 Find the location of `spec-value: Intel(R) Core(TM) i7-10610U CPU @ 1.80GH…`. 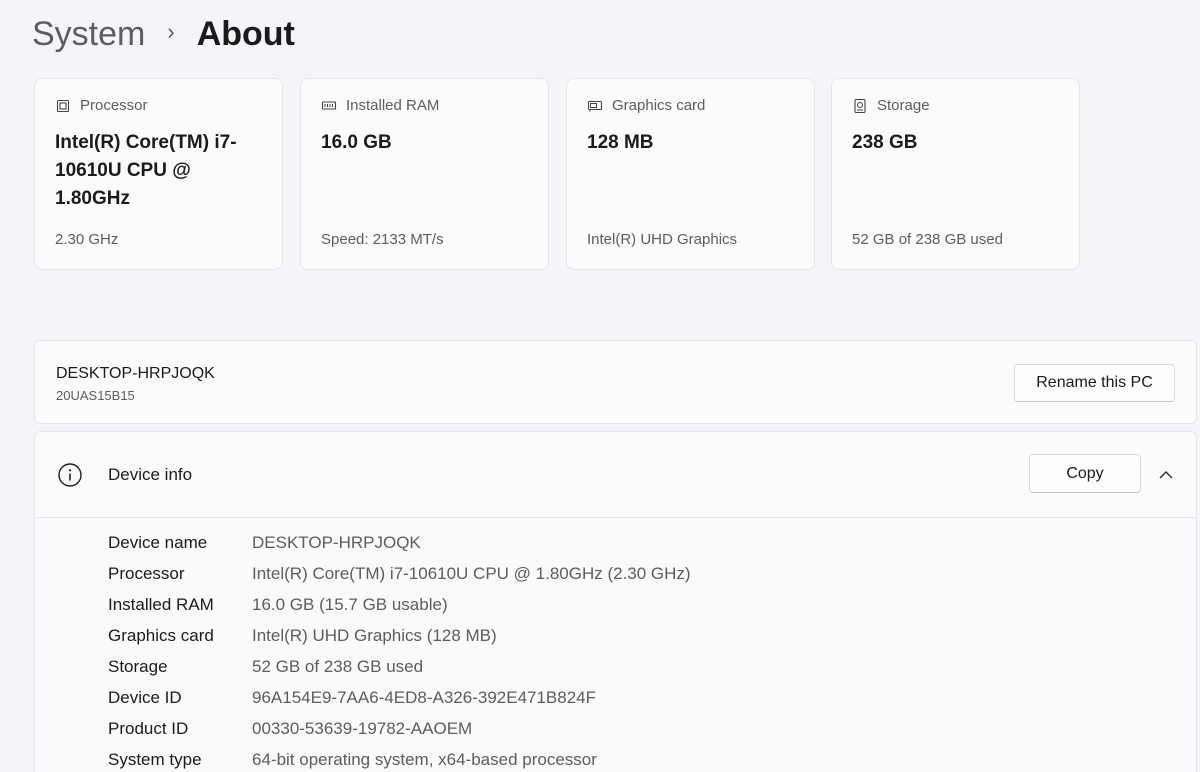

spec-value: Intel(R) Core(TM) i7-10610U CPU @ 1.80GH… is located at coordinates (471, 573).